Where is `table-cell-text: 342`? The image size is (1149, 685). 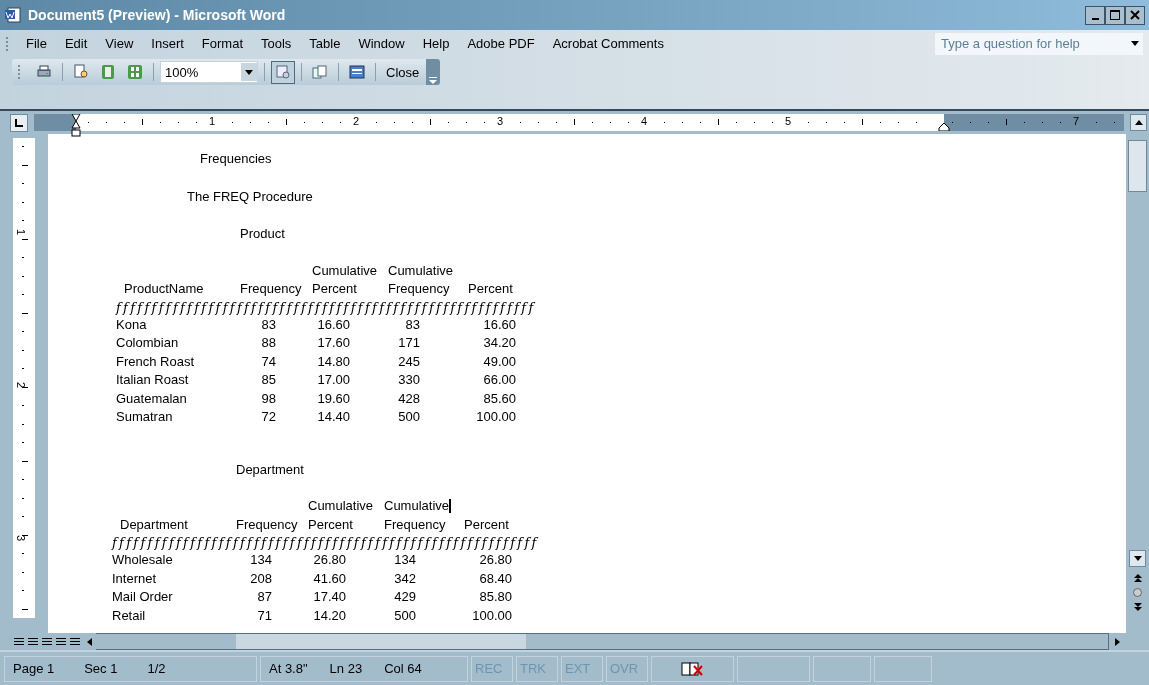
table-cell-text: 342 is located at coordinates (405, 578).